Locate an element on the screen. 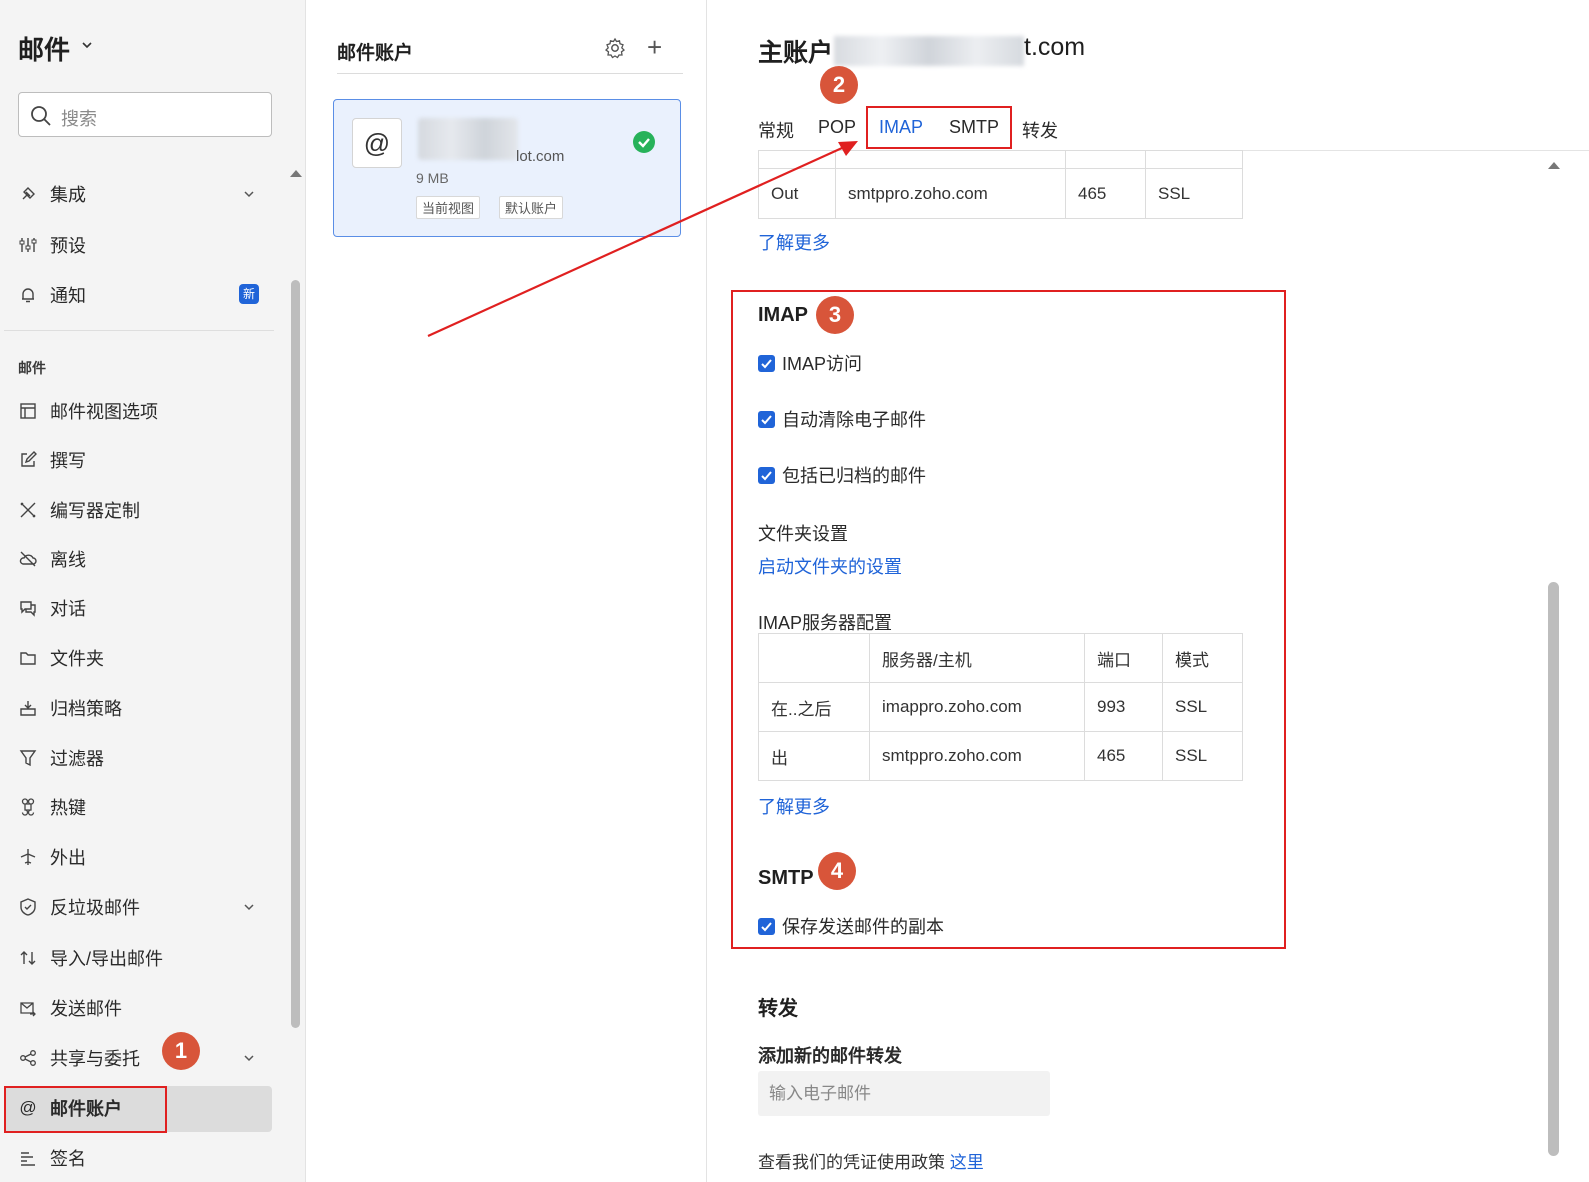  annotation-box-accounts is located at coordinates (85, 1109).